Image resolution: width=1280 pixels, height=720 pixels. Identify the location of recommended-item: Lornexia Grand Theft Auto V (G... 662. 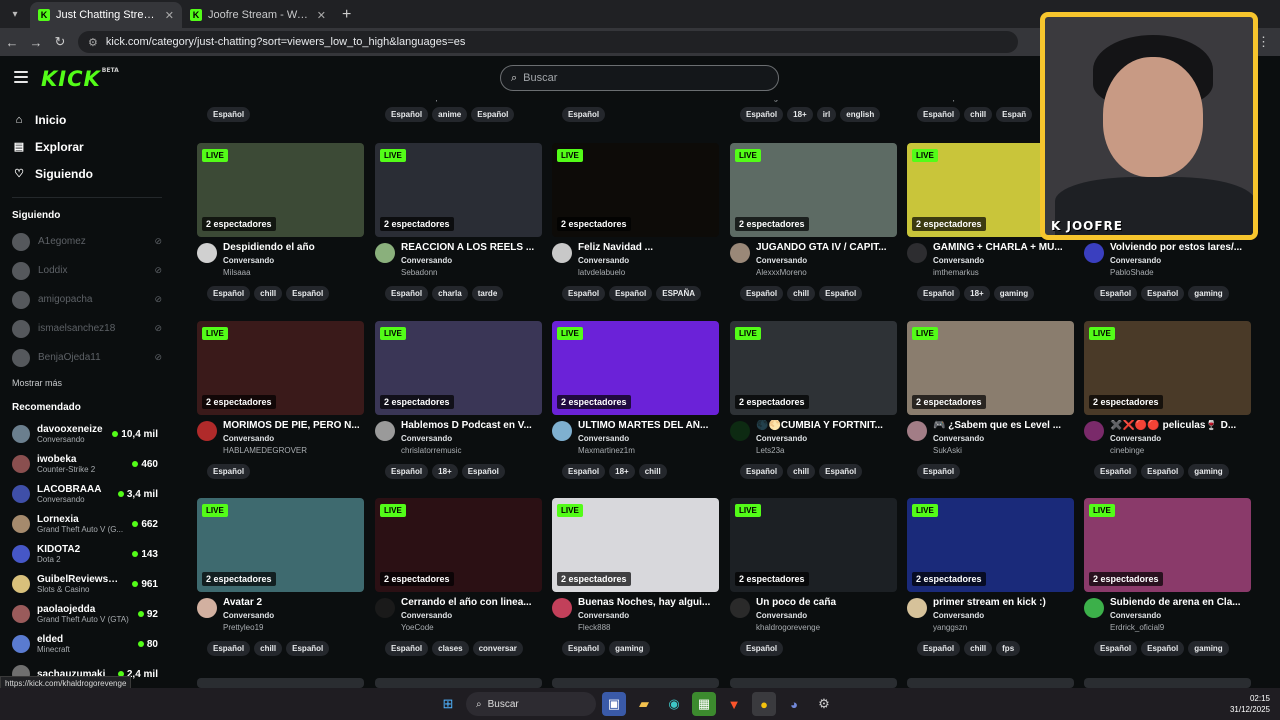
(86, 524).